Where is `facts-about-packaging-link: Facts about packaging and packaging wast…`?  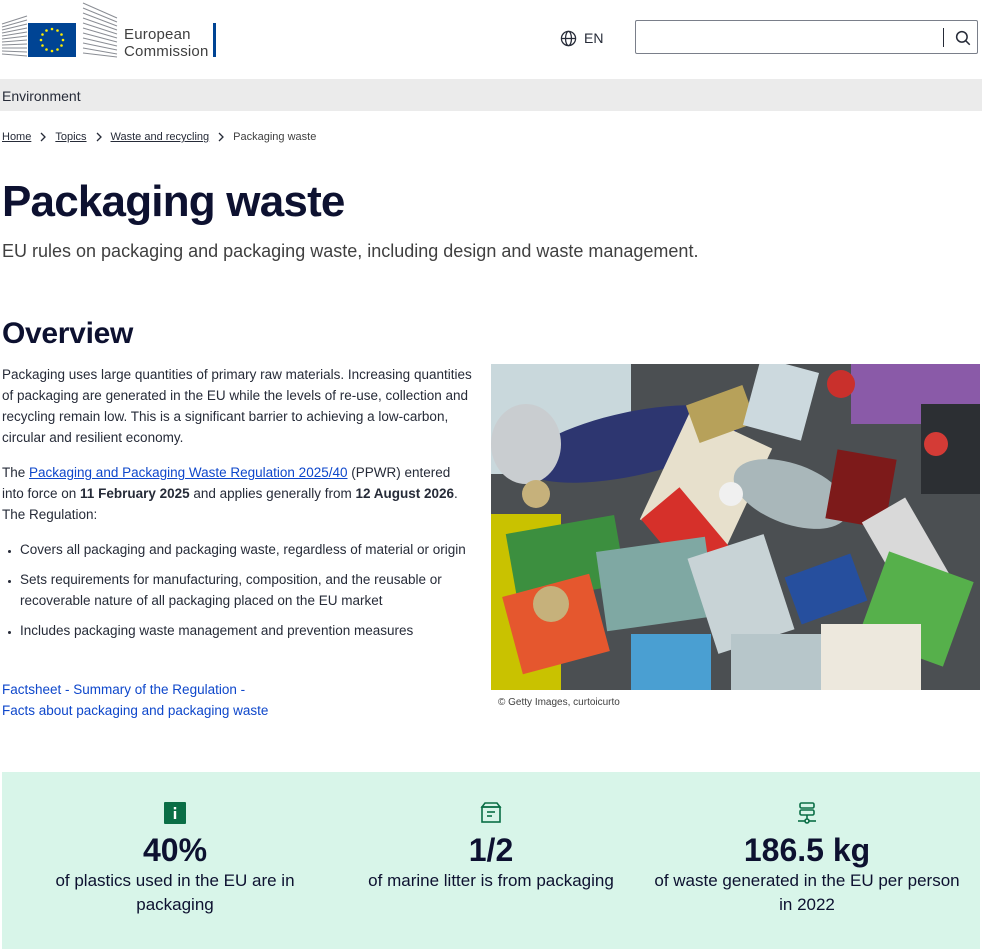
facts-about-packaging-link: Facts about packaging and packaging wast… is located at coordinates (135, 710).